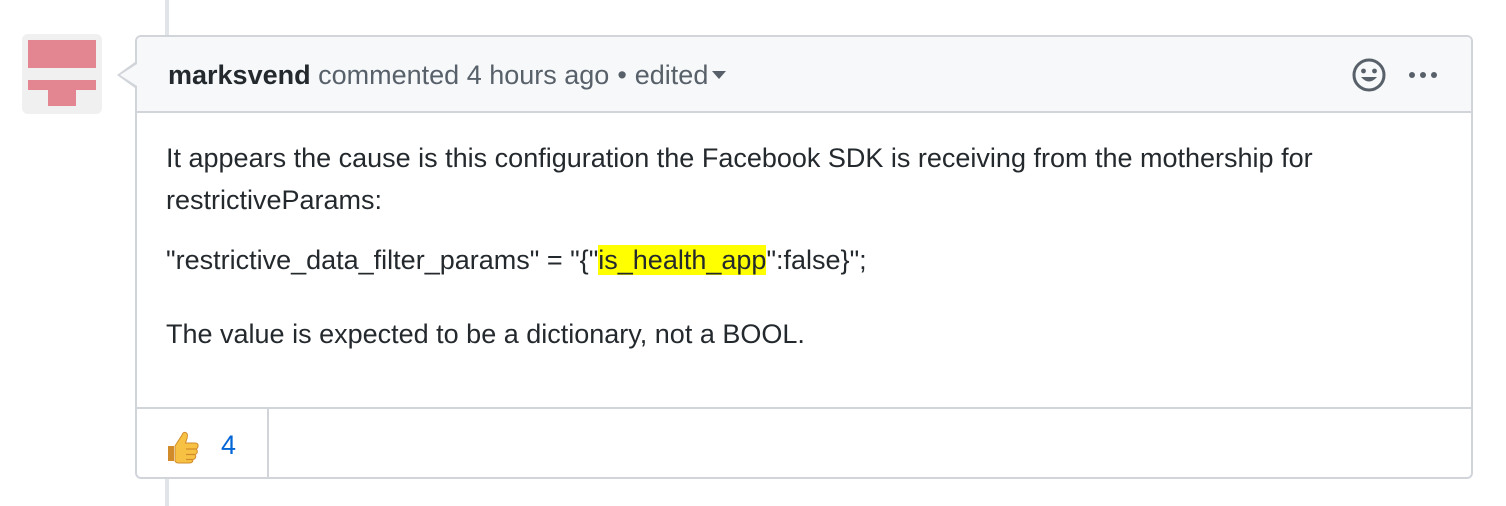 This screenshot has height=506, width=1506. Describe the element at coordinates (183, 447) in the screenshot. I see `thumbs-up-icon` at that location.